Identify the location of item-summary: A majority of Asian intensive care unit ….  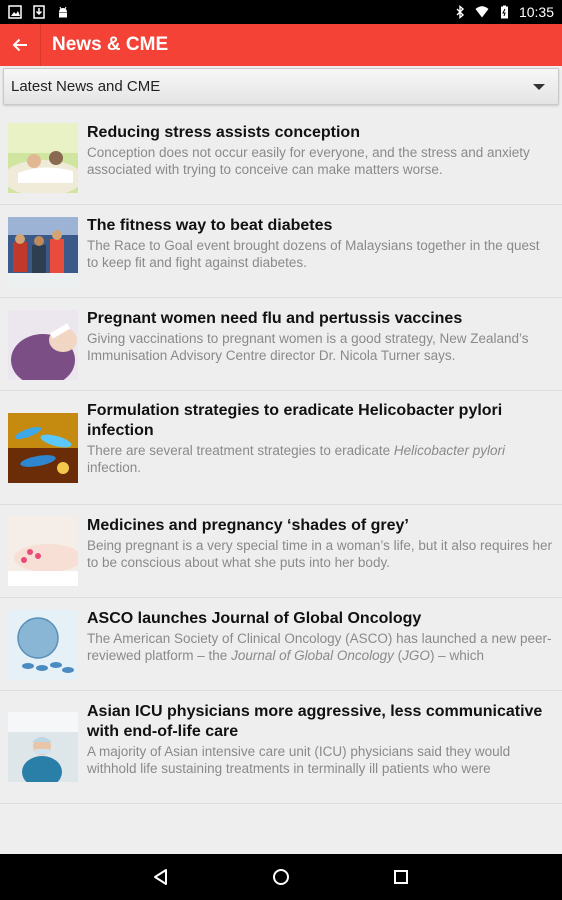
(299, 760).